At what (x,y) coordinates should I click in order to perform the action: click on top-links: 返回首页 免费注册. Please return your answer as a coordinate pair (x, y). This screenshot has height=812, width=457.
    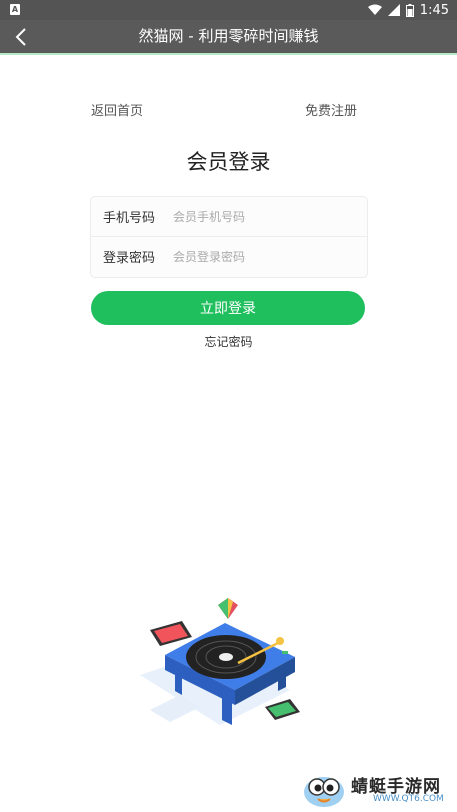
    Looking at the image, I should click on (224, 109).